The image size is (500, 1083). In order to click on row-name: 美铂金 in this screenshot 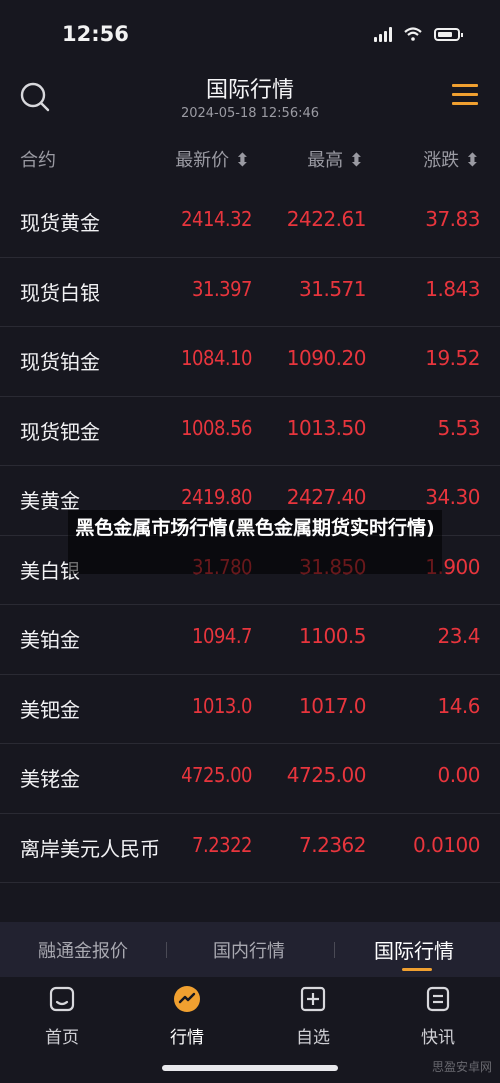, I will do `click(50, 640)`.